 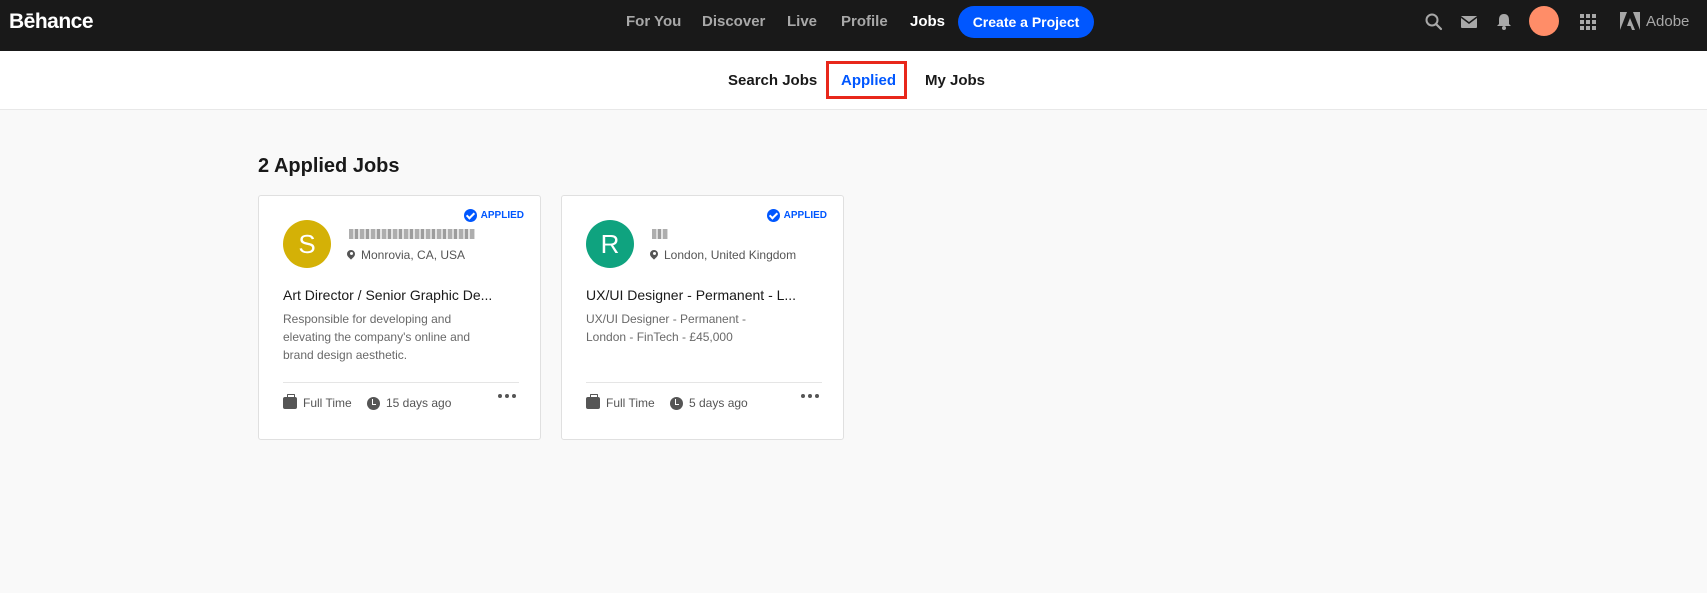 What do you see at coordinates (419, 403) in the screenshot?
I see `posted-label: 15 days ago` at bounding box center [419, 403].